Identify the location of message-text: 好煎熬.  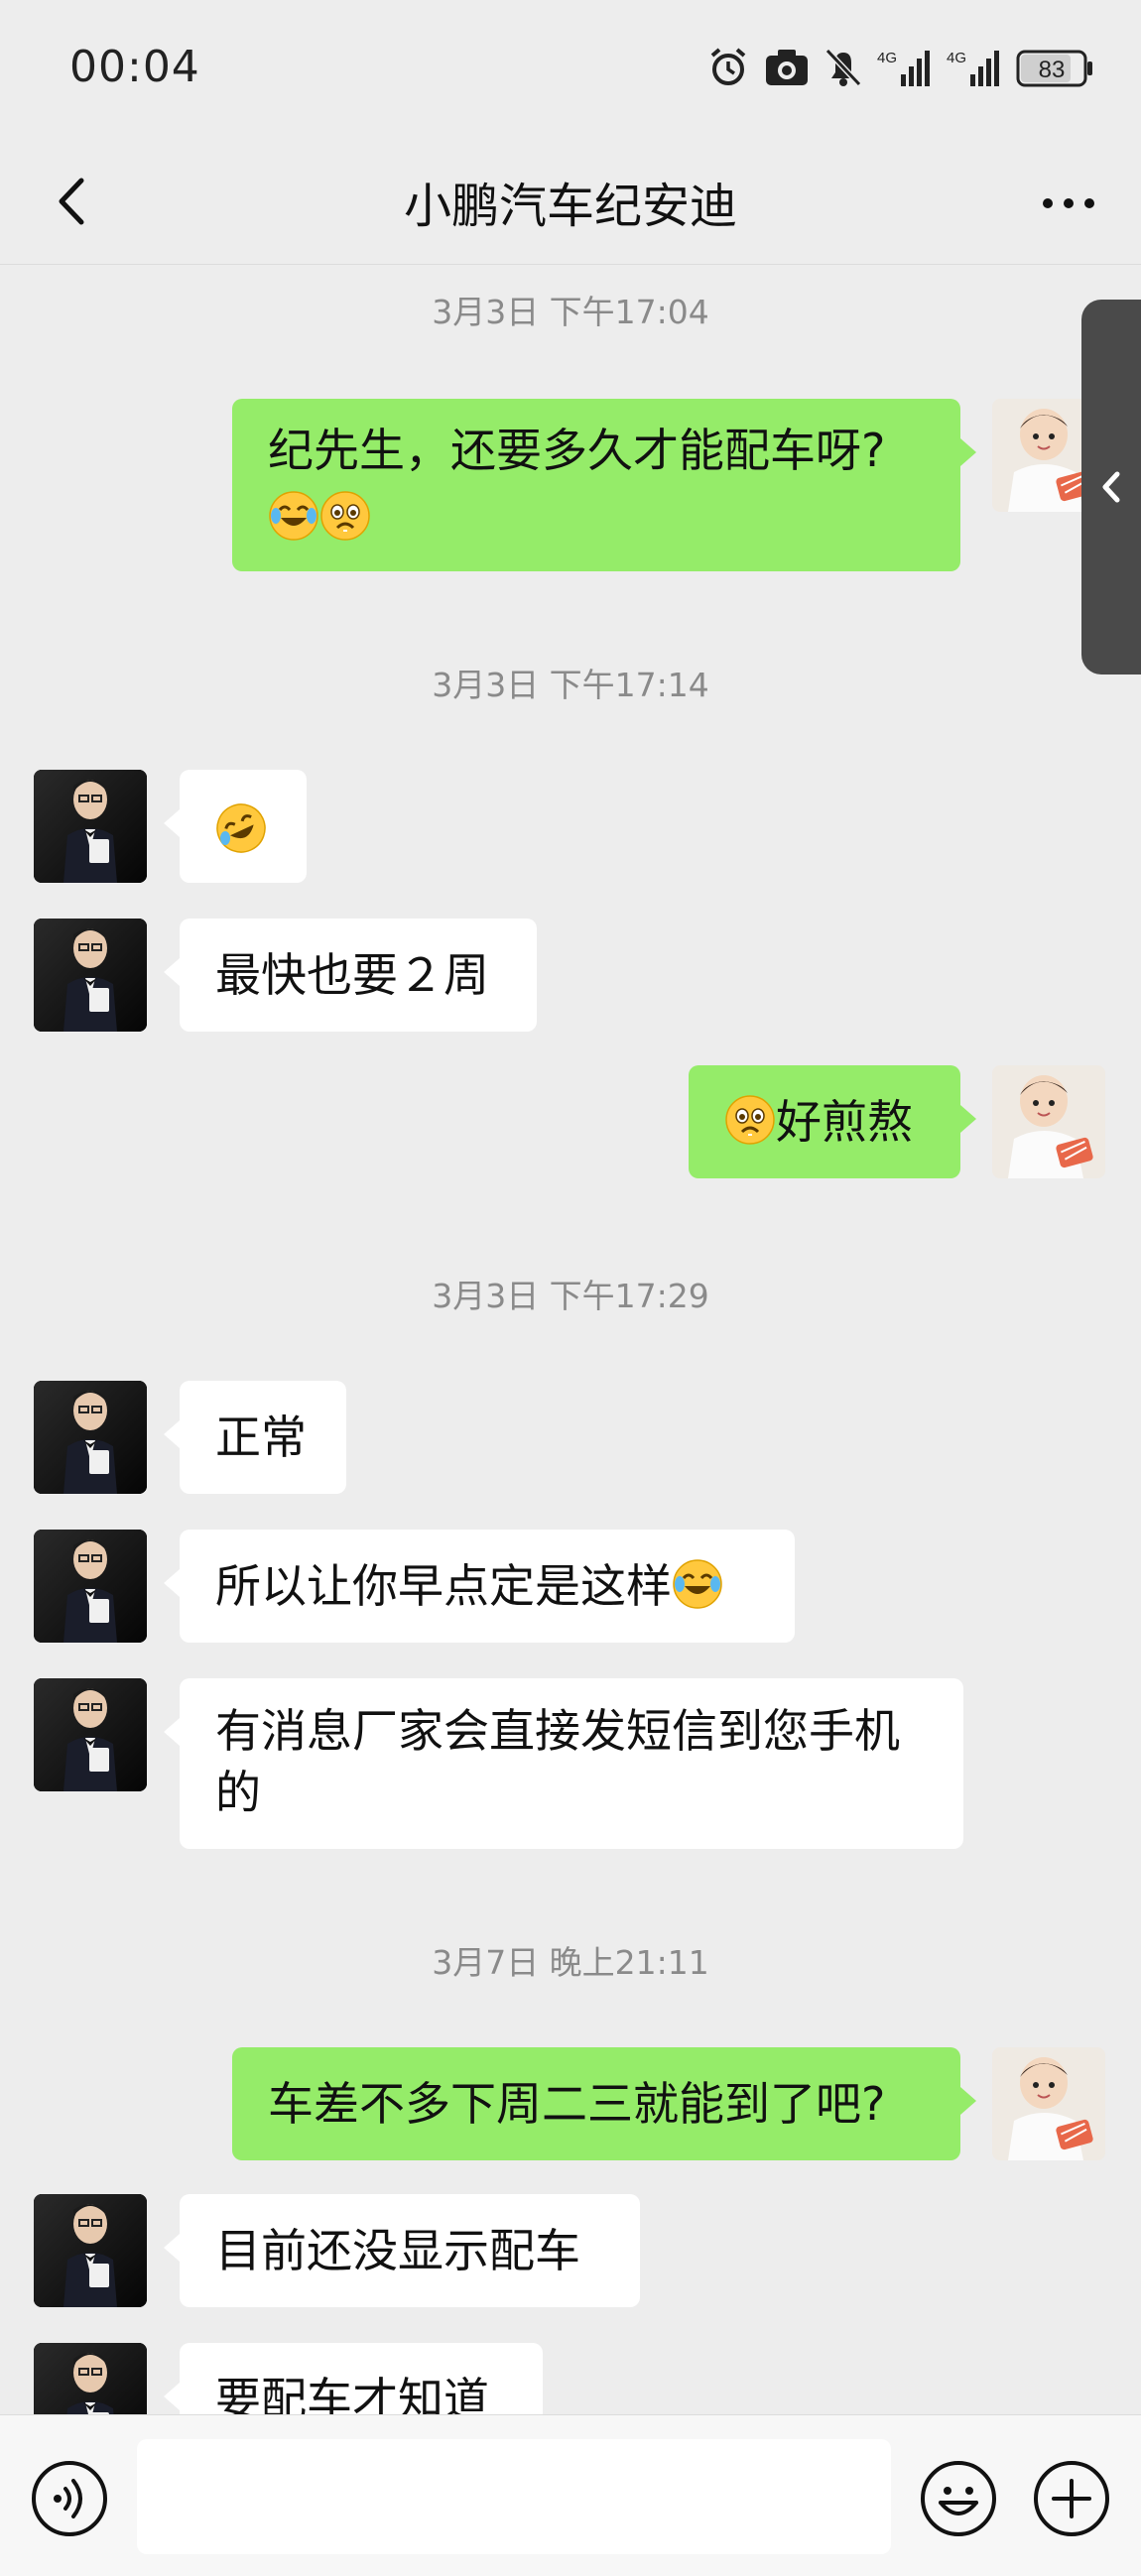
(844, 1122).